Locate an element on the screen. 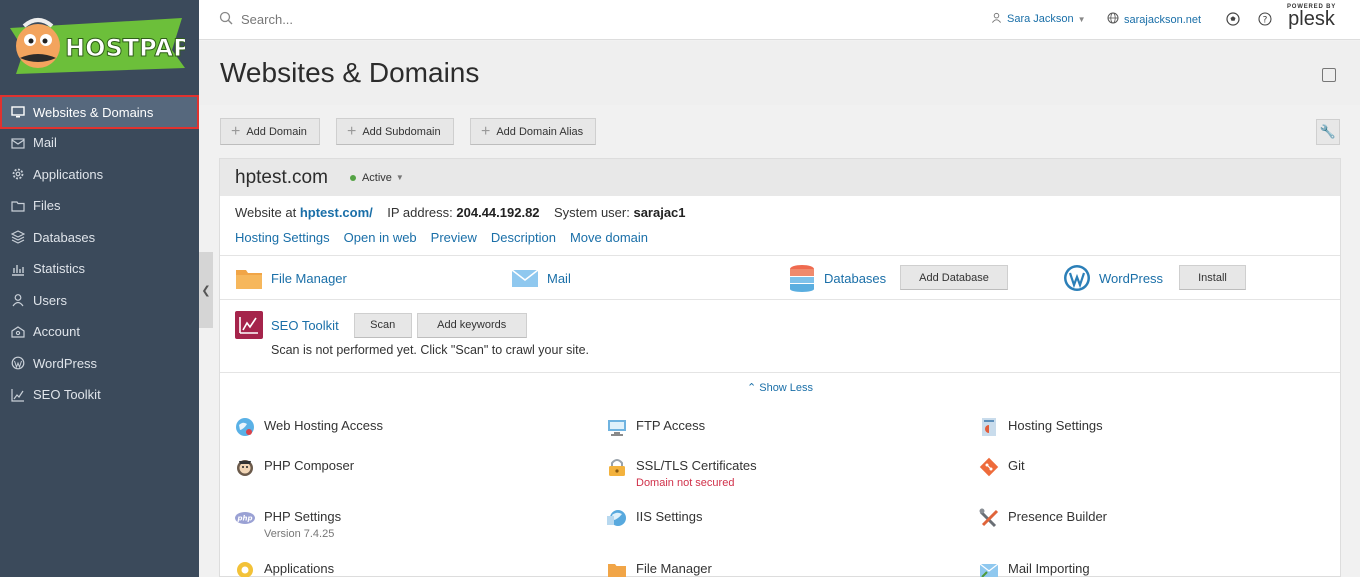  sidebar-item-users: Users is located at coordinates (99, 301).